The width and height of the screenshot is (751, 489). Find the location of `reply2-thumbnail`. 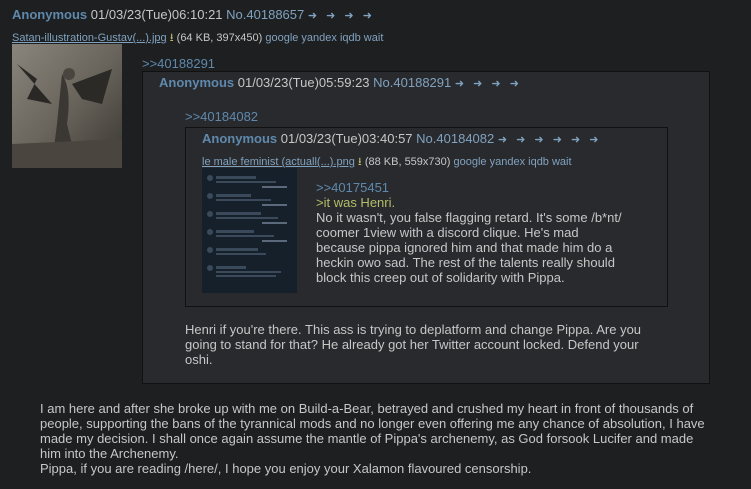

reply2-thumbnail is located at coordinates (249, 230).